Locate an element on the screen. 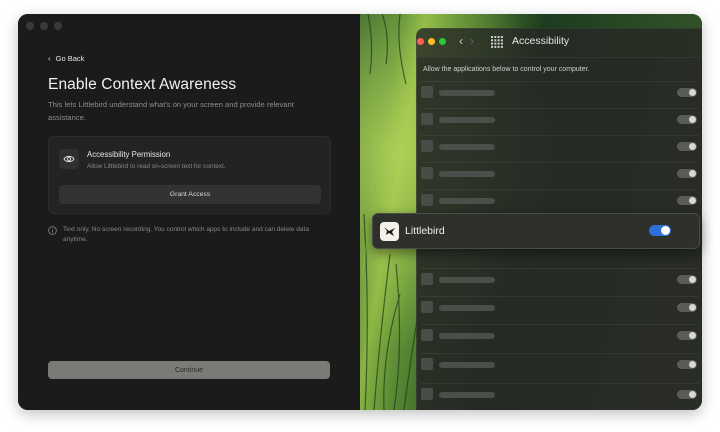 The image size is (720, 432). littlebird-permission-toggle is located at coordinates (660, 230).